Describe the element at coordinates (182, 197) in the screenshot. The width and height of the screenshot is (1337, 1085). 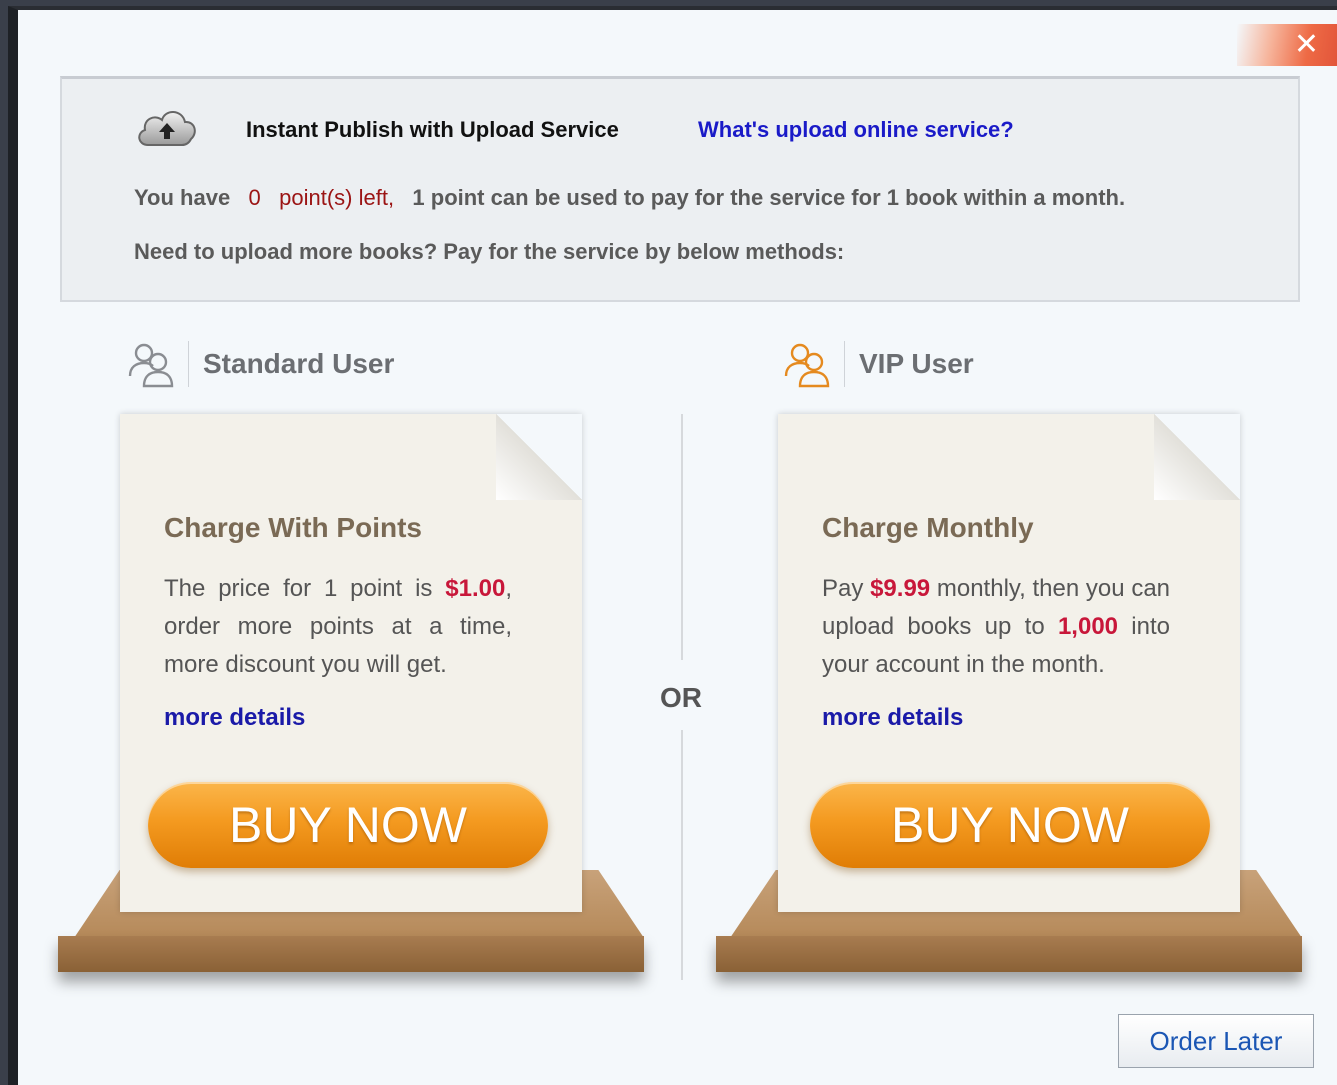
I see `you-have-label: You have` at that location.